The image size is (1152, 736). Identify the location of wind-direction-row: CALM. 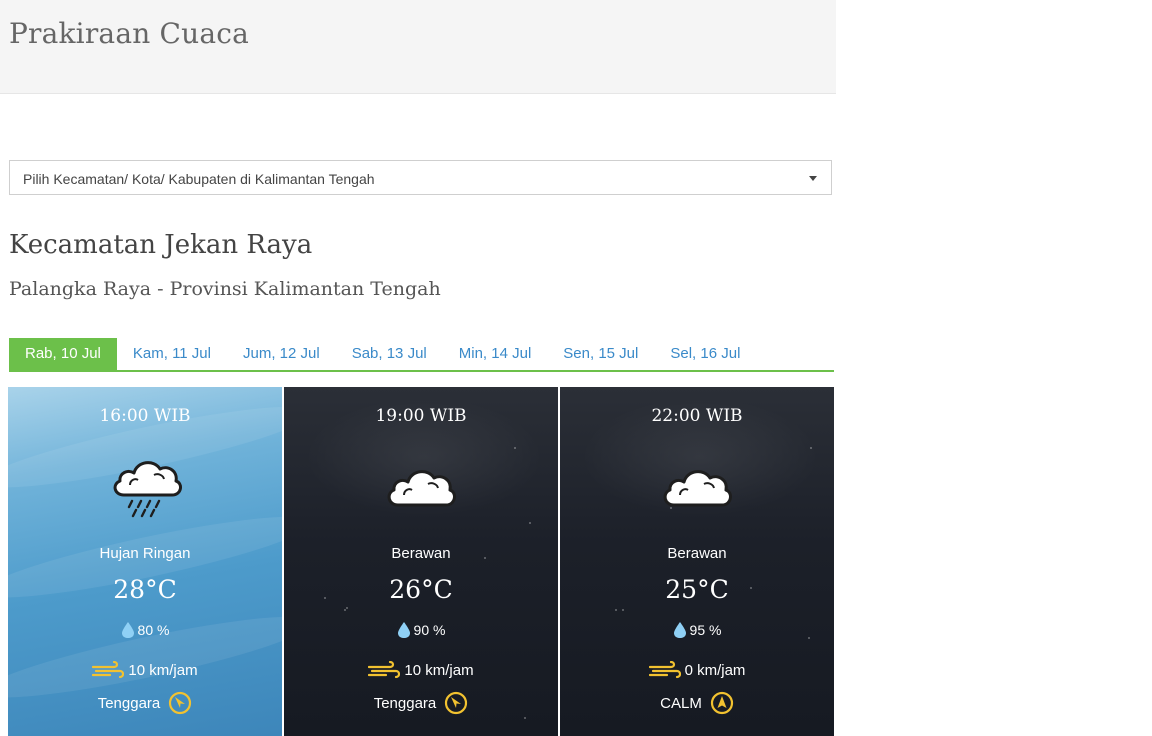
(697, 703).